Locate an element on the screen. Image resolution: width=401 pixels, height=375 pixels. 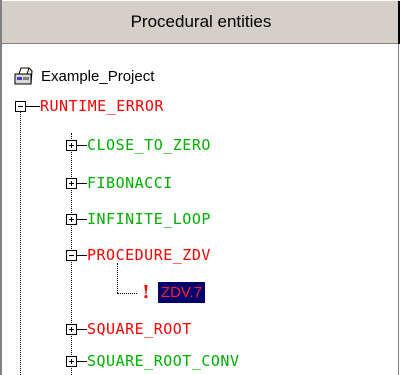
tree-item-label: SQUARE_ROOT_CONV is located at coordinates (163, 361).